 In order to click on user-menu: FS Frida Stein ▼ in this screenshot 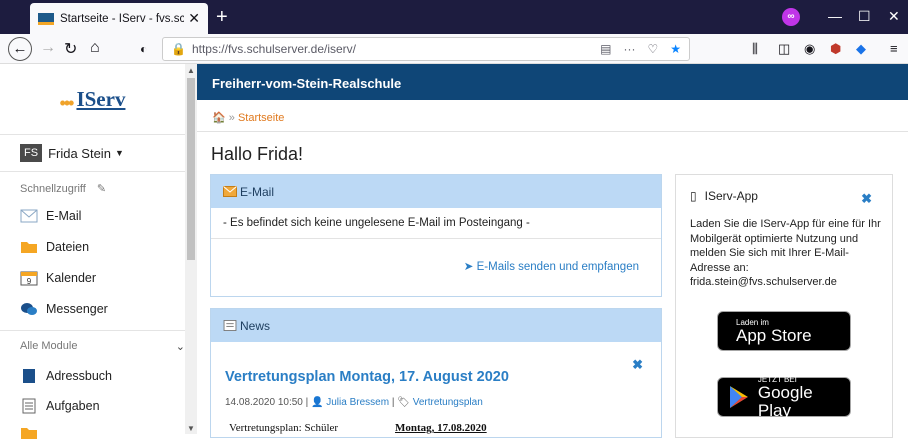, I will do `click(92, 153)`.